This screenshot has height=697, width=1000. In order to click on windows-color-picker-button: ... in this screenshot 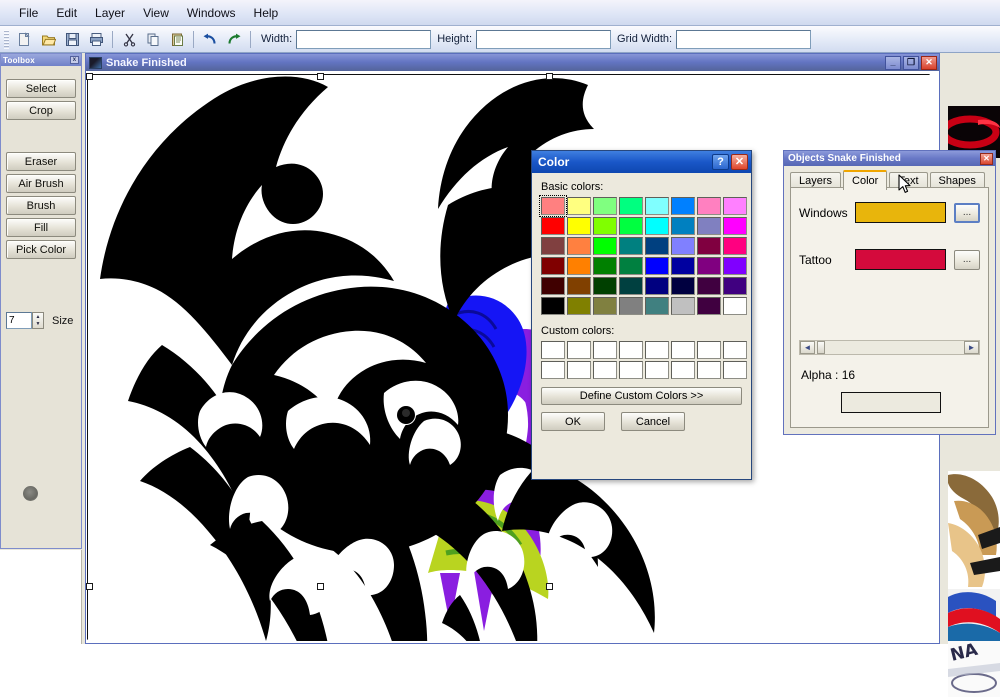, I will do `click(967, 212)`.